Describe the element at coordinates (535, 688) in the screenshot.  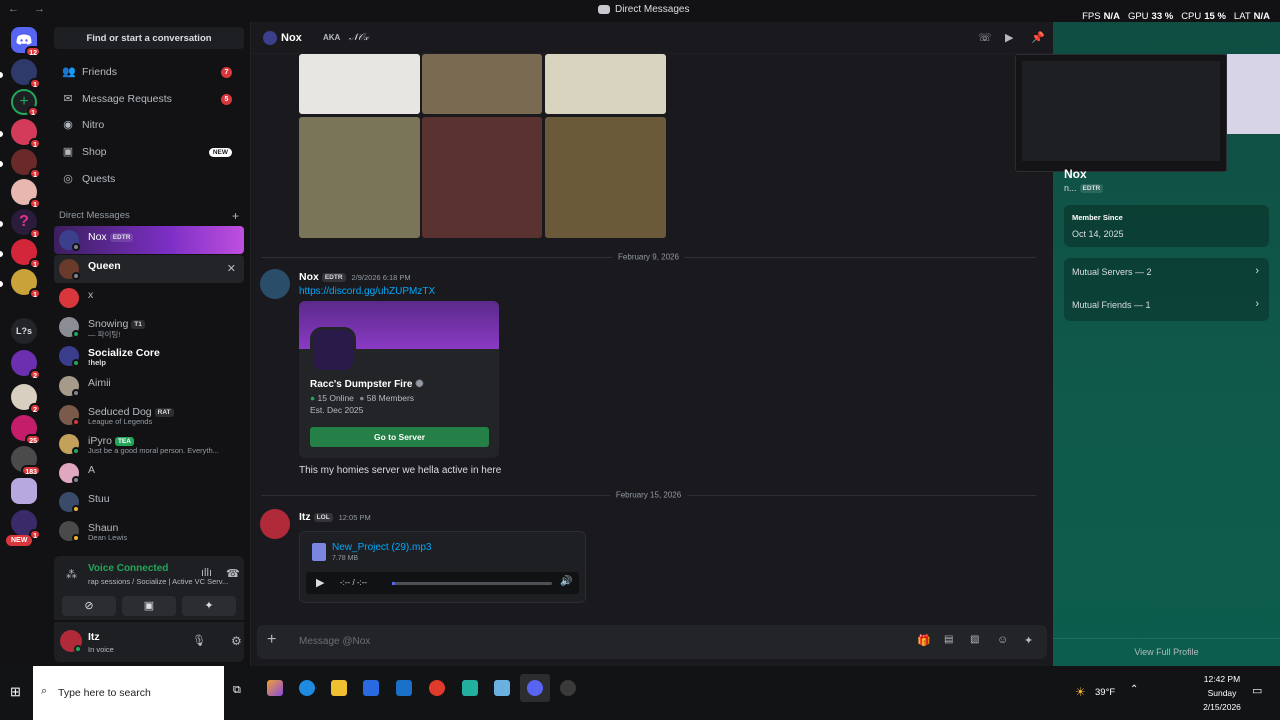
I see `discord-icon` at that location.